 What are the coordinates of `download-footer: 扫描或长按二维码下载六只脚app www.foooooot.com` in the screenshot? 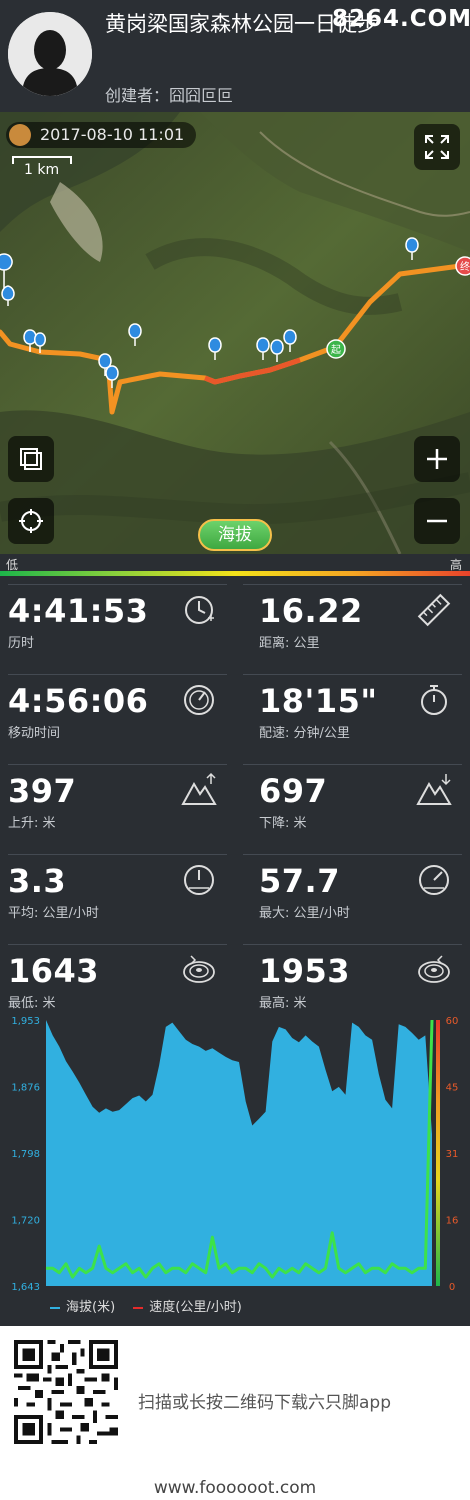 It's located at (235, 1413).